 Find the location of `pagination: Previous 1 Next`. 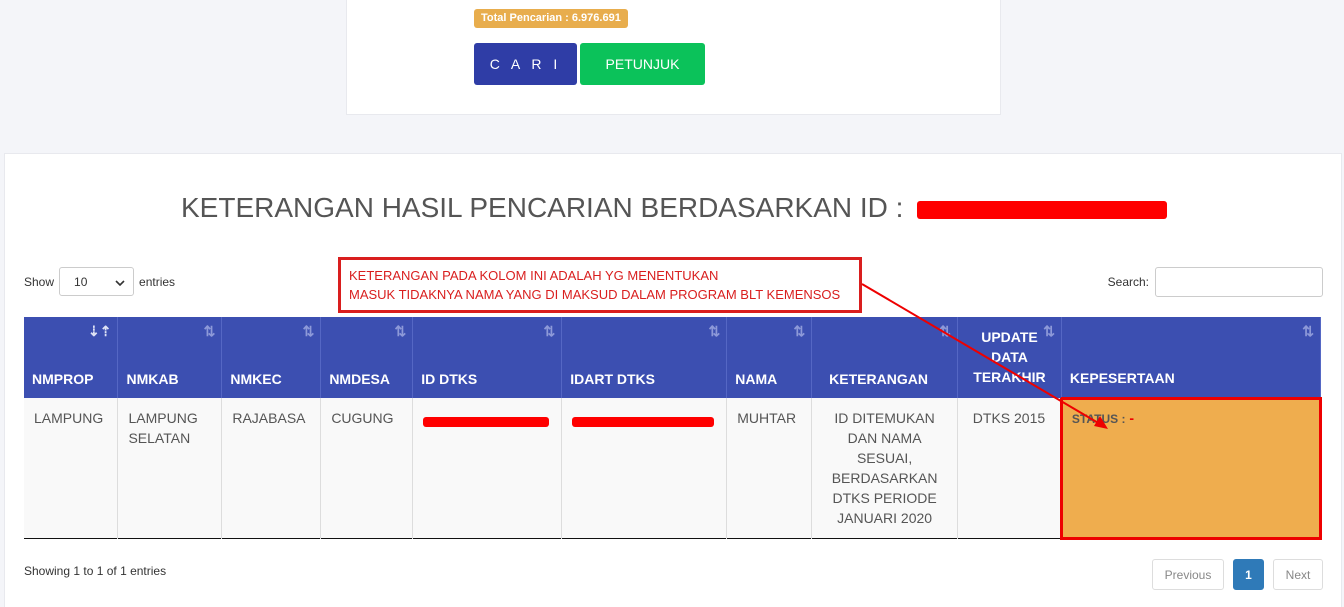

pagination: Previous 1 Next is located at coordinates (1237, 574).